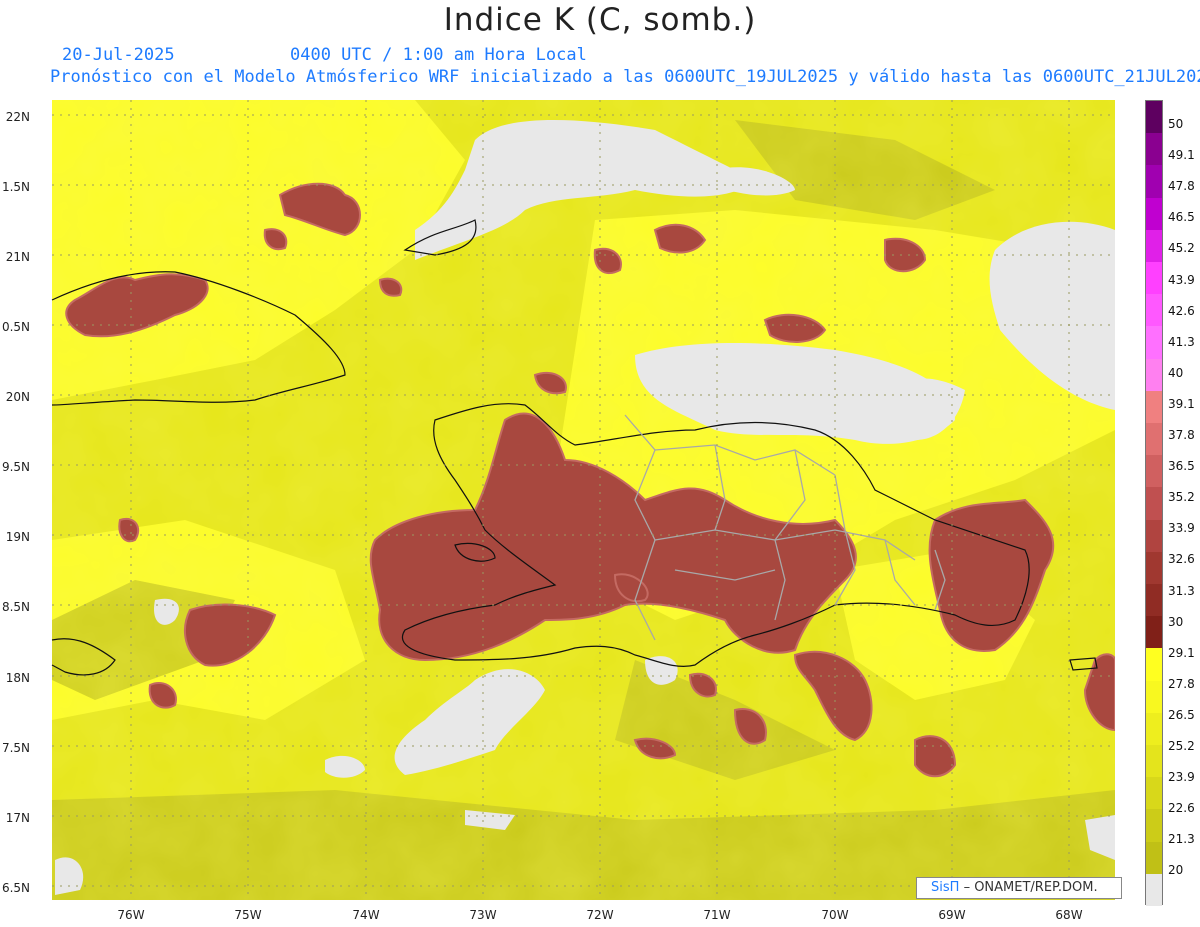 The image size is (1200, 927). What do you see at coordinates (17, 818) in the screenshot?
I see `lat-label: 17N` at bounding box center [17, 818].